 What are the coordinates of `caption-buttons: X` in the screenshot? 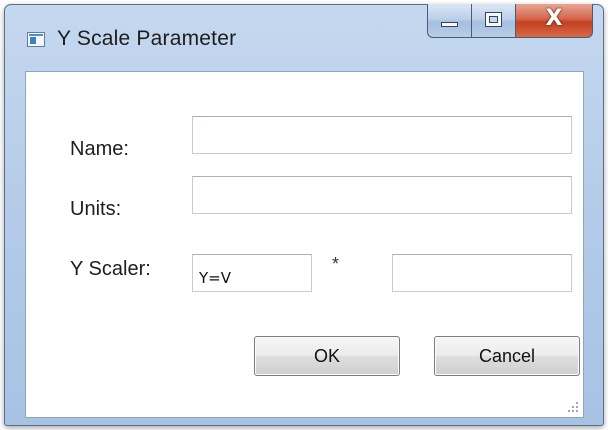 It's located at (510, 21).